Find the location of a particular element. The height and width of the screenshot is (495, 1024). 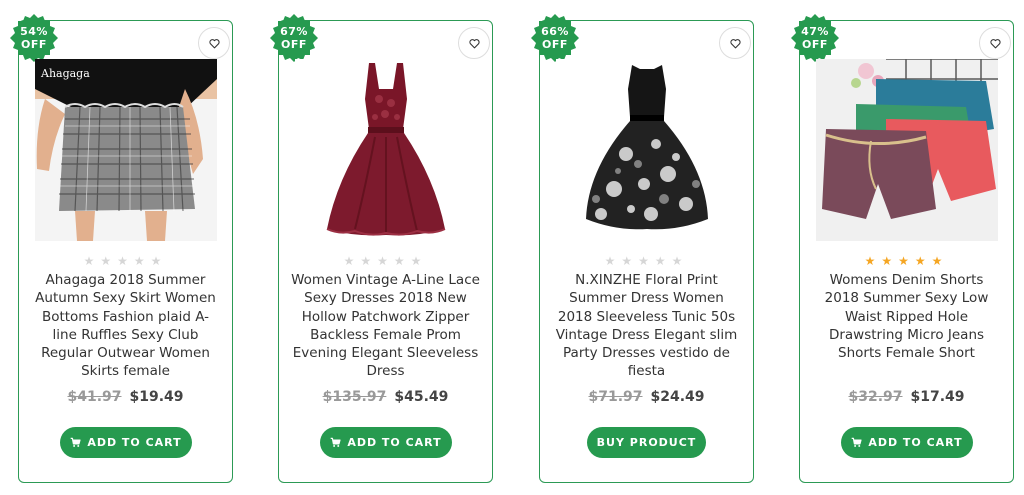

discount-badge: 54% OFF is located at coordinates (34, 38).